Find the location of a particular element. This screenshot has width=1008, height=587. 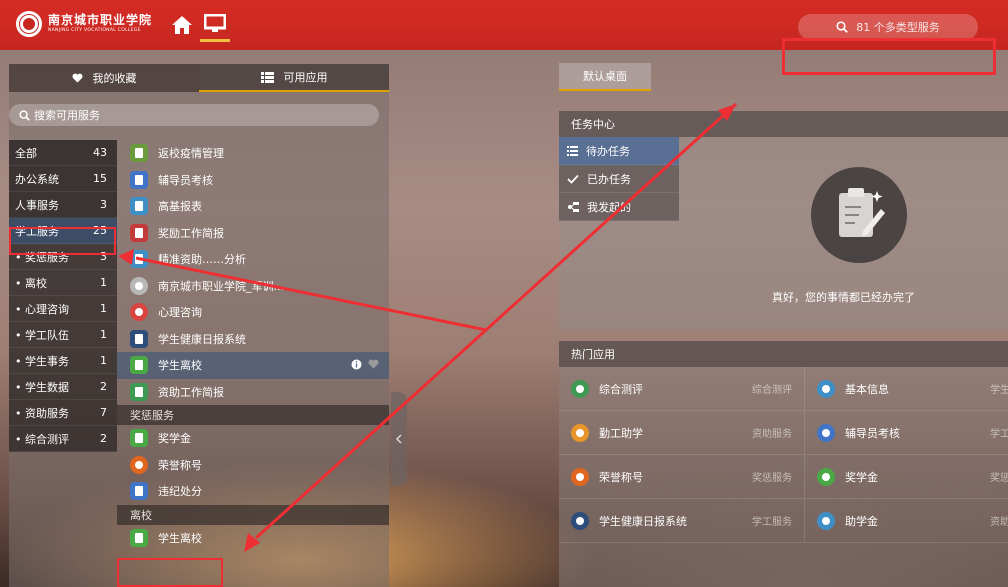

hot-app-category: 综合测评 is located at coordinates (772, 390).